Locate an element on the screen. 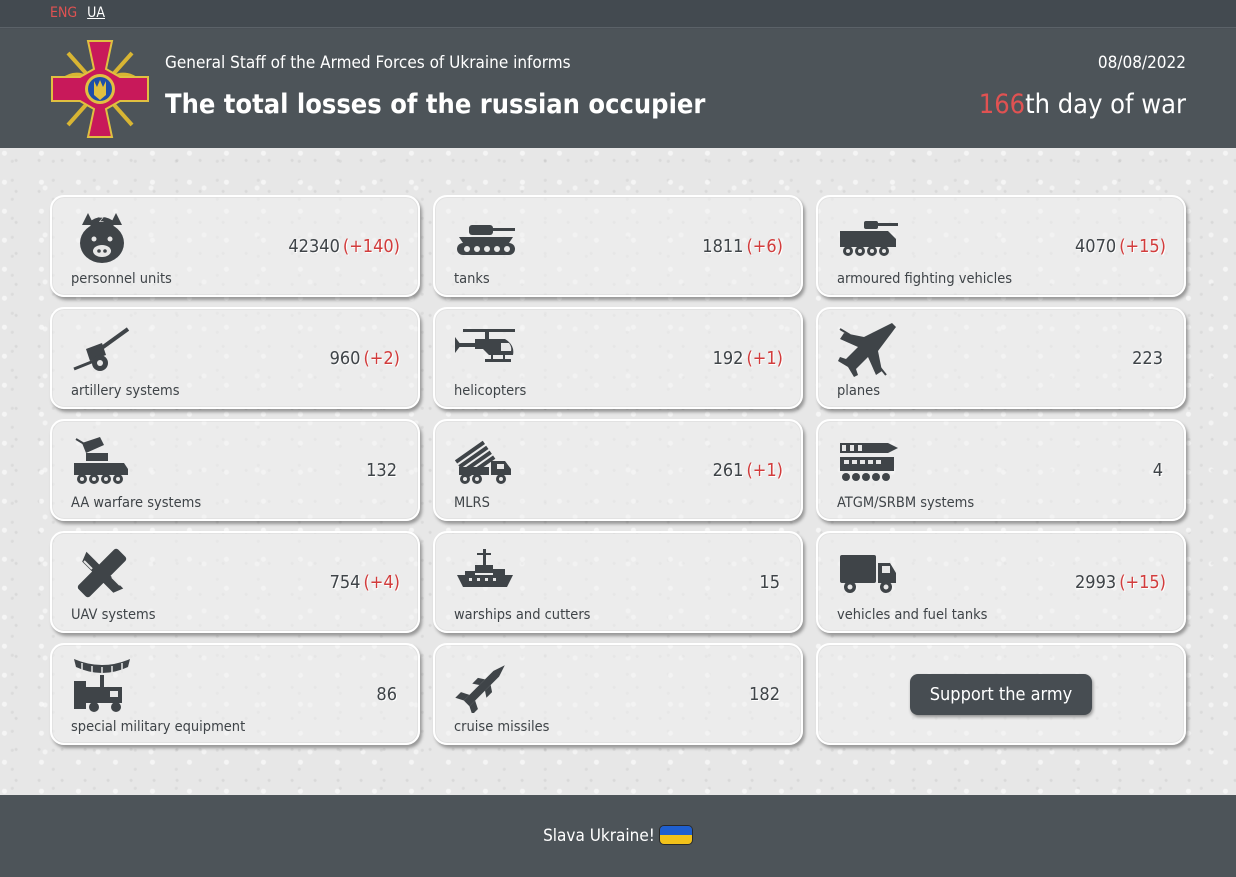 The width and height of the screenshot is (1236, 877). loss-card-personnel: Z personnel units 42340 (+140) is located at coordinates (235, 246).